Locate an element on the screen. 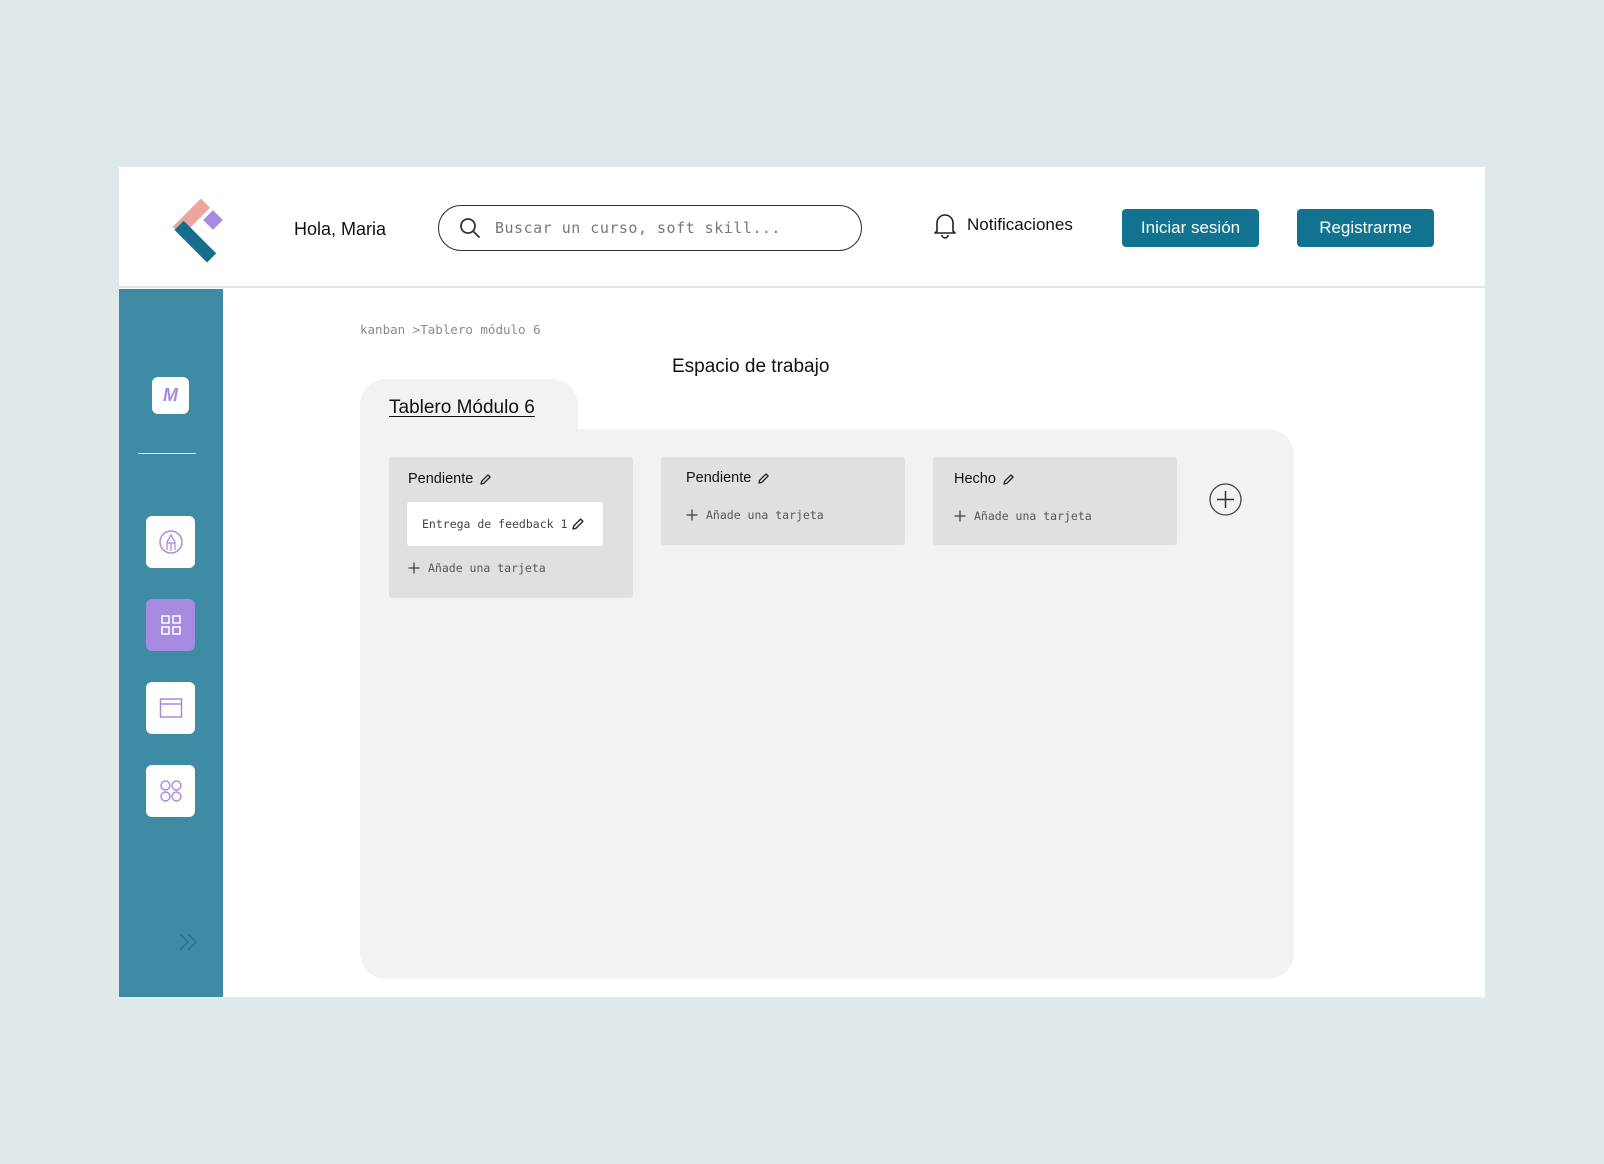  sidebar-item-kanban is located at coordinates (170, 625).